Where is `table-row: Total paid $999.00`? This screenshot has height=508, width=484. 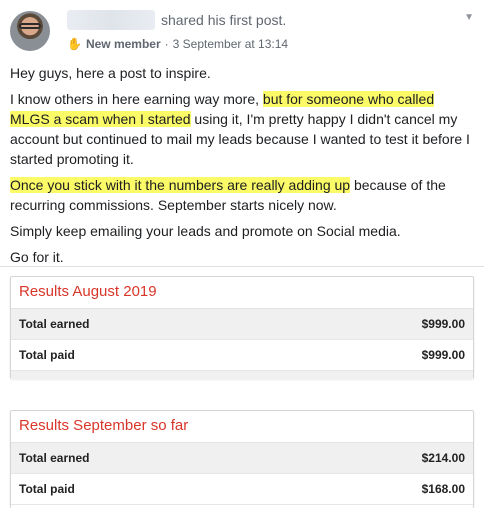 table-row: Total paid $999.00 is located at coordinates (242, 355).